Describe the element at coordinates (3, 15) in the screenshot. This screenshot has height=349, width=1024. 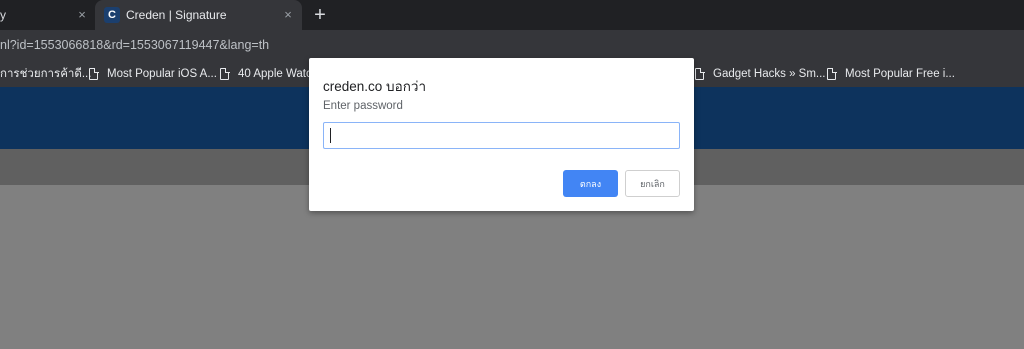
I see `tab-label: y` at that location.